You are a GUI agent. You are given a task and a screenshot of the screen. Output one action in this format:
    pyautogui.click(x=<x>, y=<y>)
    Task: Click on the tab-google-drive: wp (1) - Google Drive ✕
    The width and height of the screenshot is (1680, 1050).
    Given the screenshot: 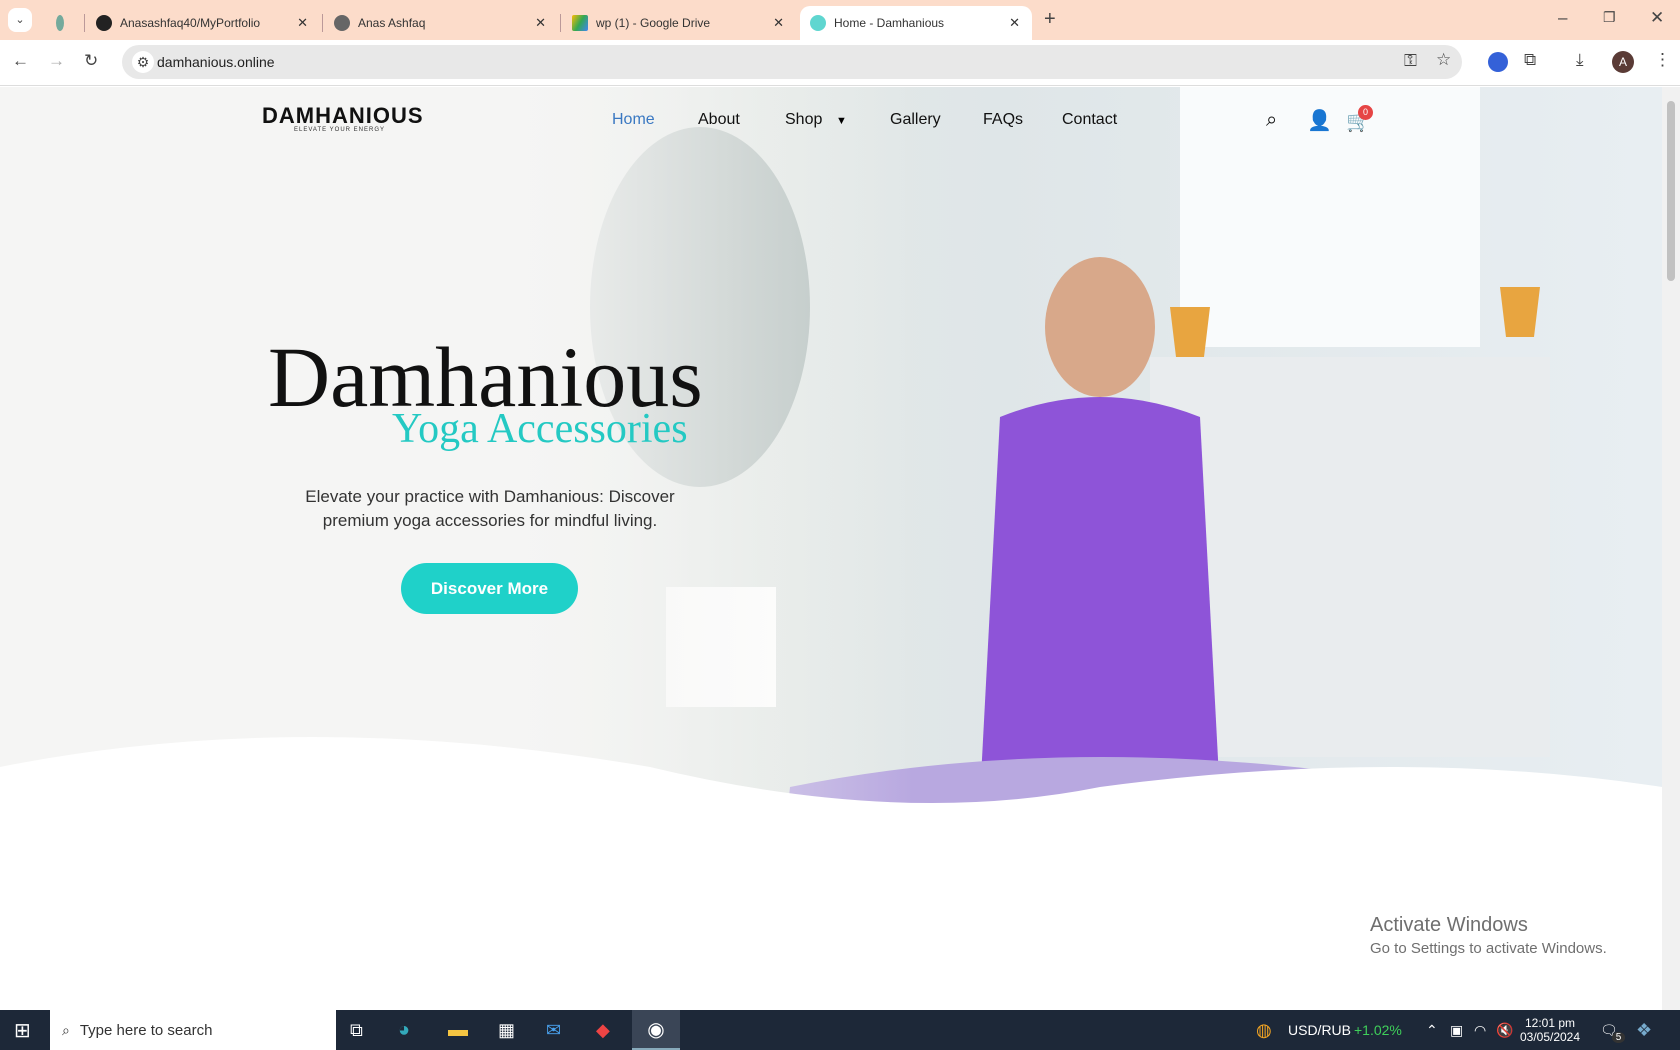 What is the action you would take?
    pyautogui.click(x=679, y=23)
    